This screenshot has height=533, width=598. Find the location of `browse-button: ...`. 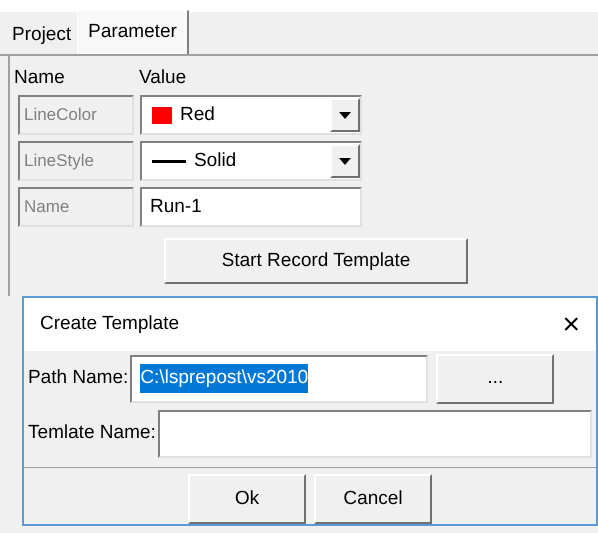

browse-button: ... is located at coordinates (495, 379).